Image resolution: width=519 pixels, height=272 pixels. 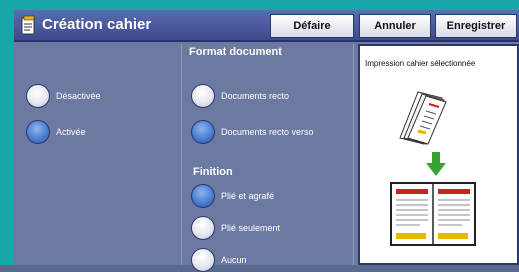 What do you see at coordinates (312, 26) in the screenshot?
I see `undo-button: Défaire` at bounding box center [312, 26].